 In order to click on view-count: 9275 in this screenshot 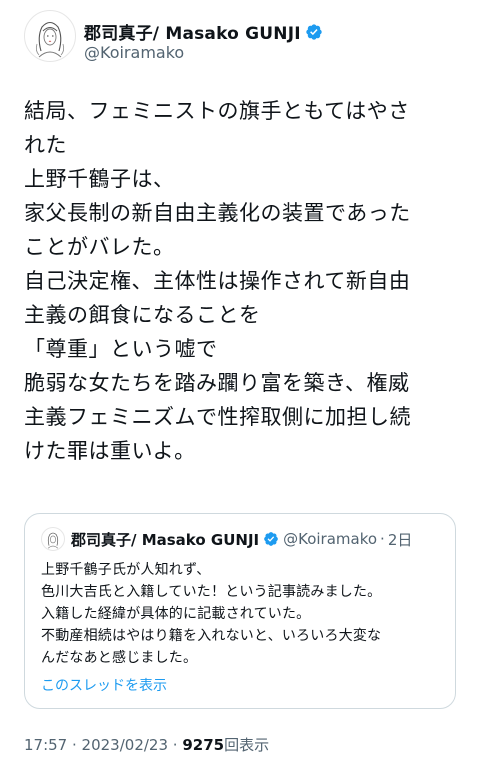, I will do `click(203, 745)`.